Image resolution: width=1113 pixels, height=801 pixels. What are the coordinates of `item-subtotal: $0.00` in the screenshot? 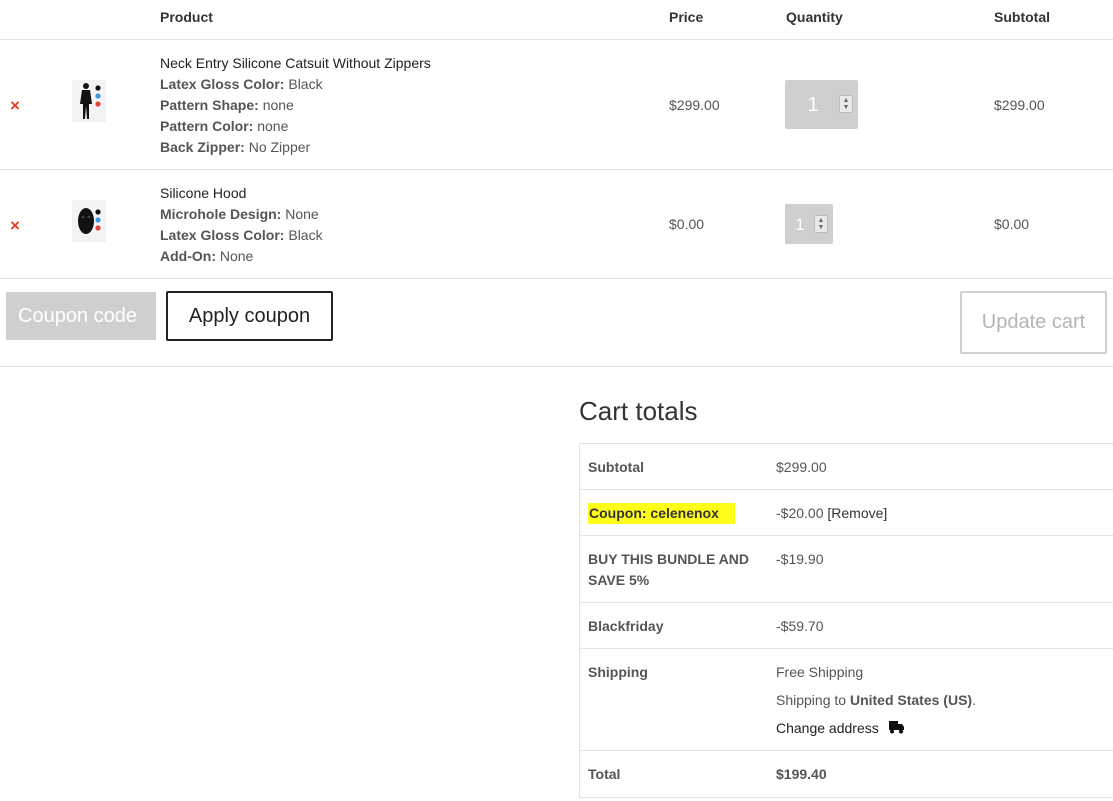 It's located at (1012, 224).